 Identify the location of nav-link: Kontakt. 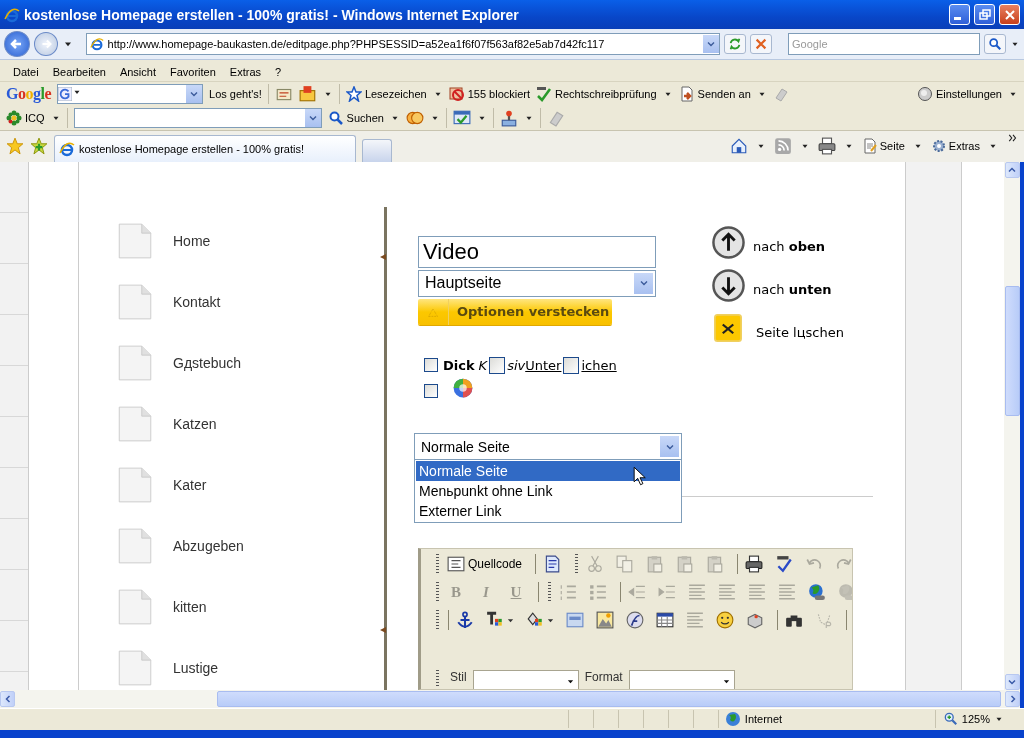
(197, 302).